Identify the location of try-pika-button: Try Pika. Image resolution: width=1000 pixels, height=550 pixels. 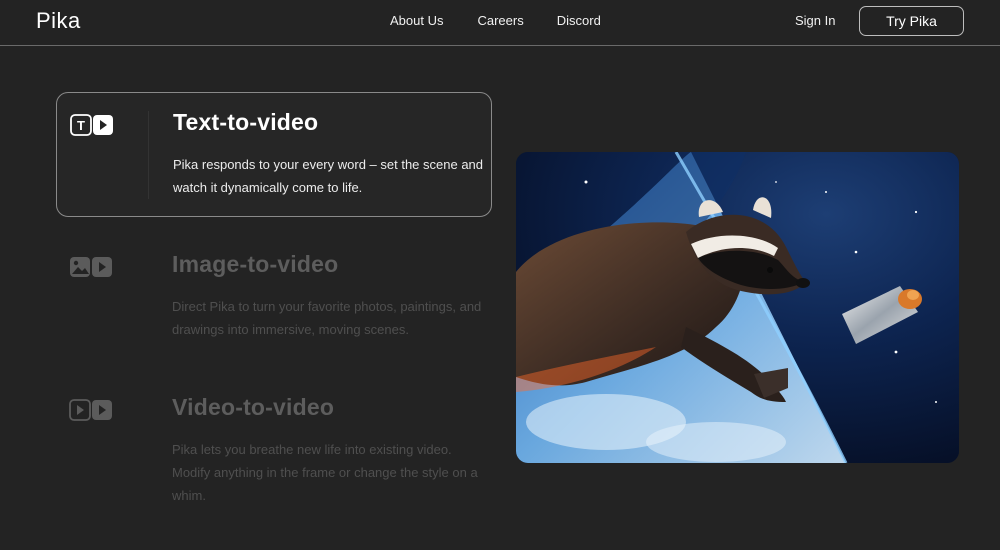
(911, 21).